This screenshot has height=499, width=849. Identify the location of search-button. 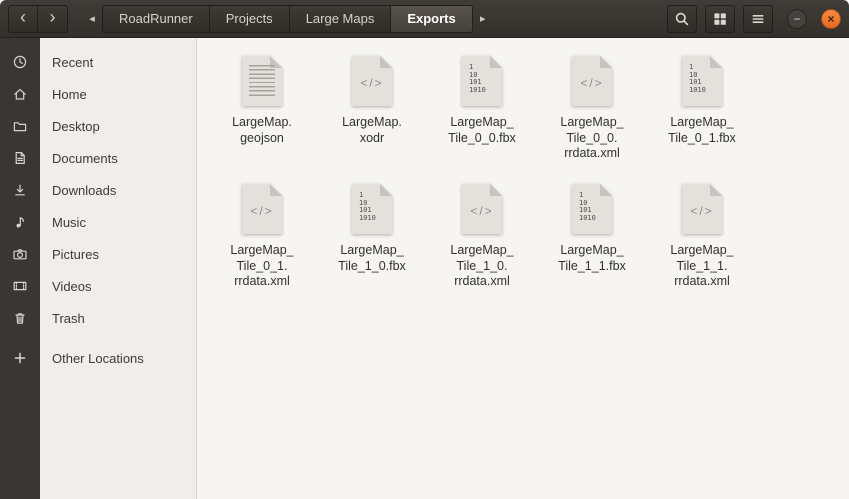
(682, 18).